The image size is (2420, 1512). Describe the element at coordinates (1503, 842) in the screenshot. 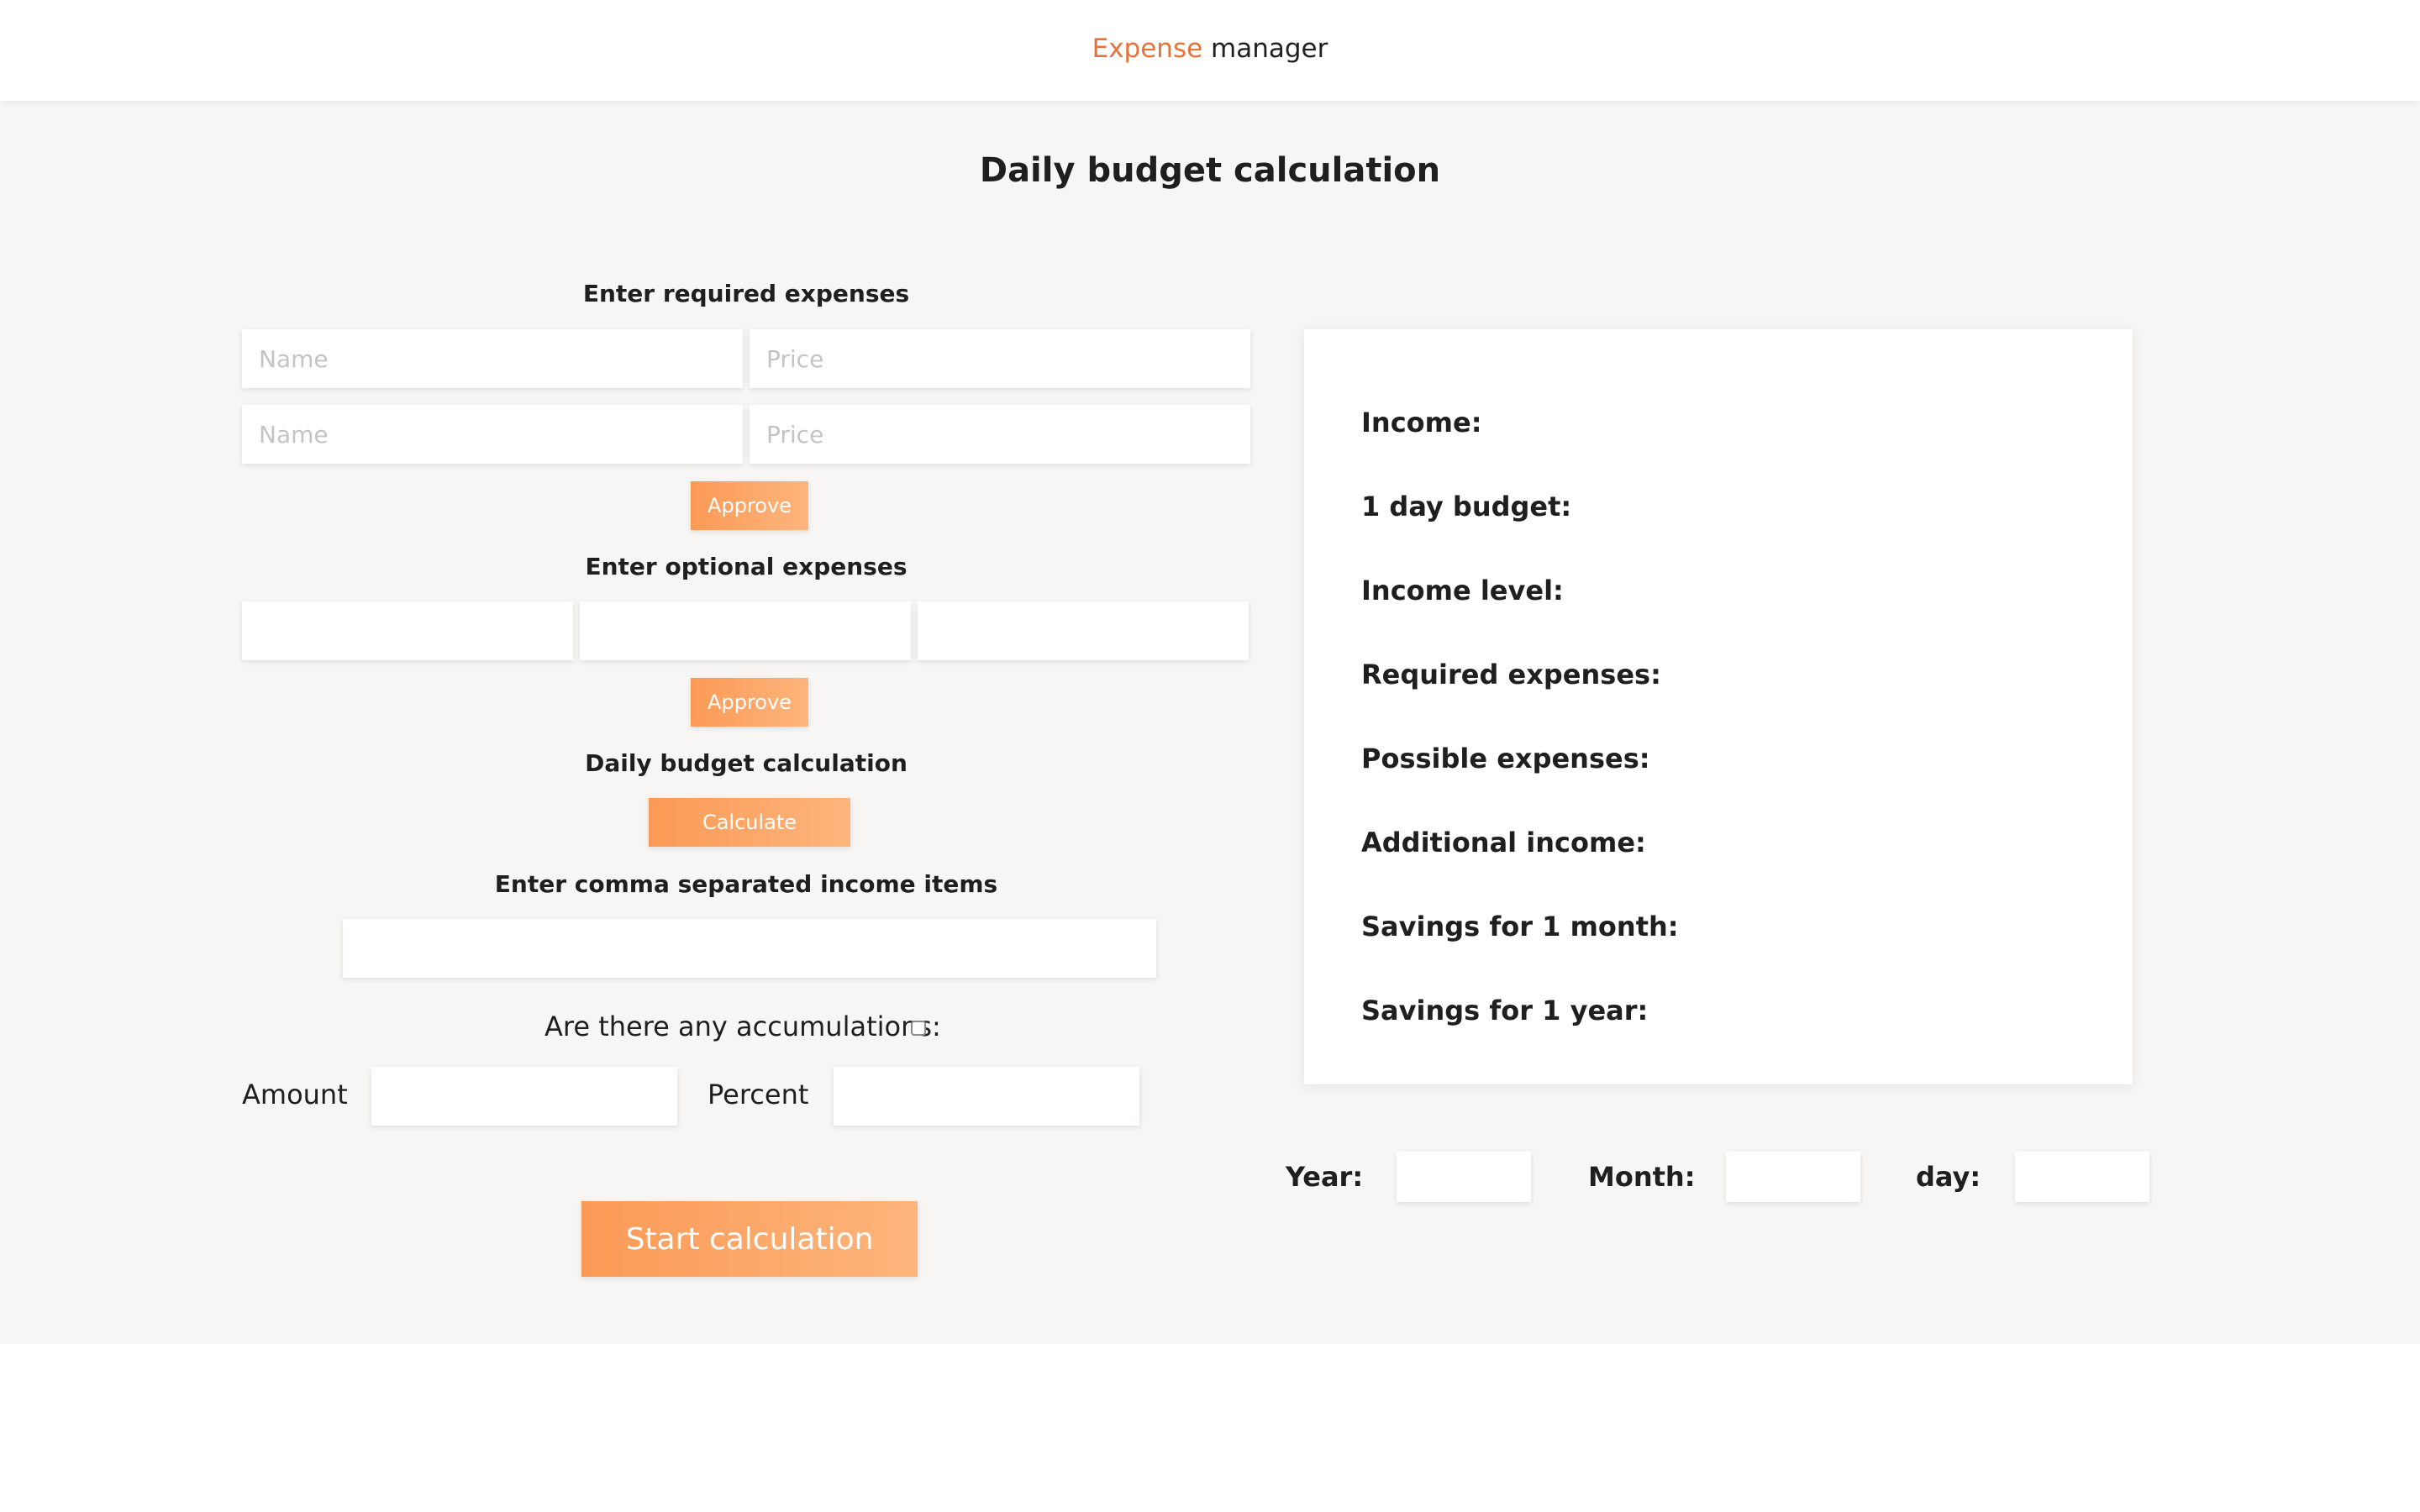

I see `additional-income-result-label: Additional income:` at that location.